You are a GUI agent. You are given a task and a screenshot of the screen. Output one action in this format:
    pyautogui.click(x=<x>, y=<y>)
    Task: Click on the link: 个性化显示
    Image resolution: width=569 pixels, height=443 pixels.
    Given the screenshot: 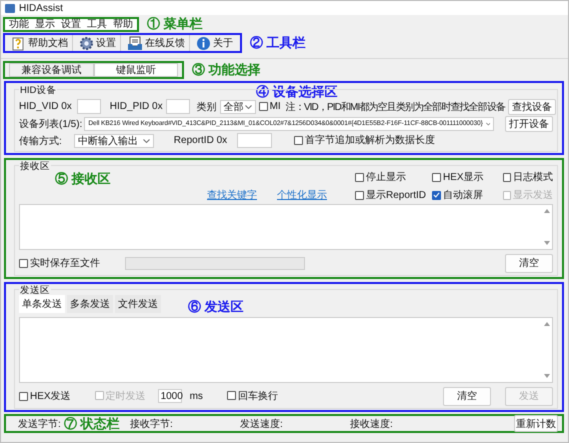 What is the action you would take?
    pyautogui.click(x=302, y=195)
    